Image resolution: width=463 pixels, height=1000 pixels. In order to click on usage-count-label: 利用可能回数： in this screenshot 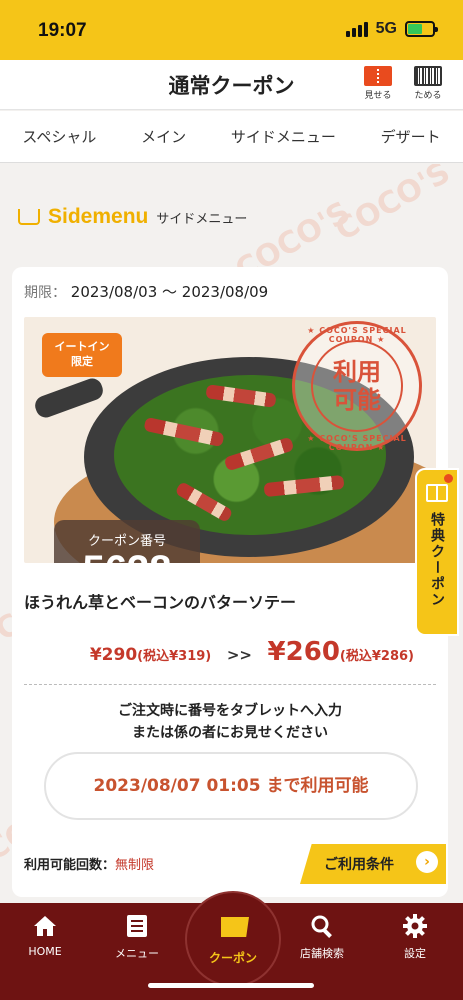, I will do `click(70, 865)`.